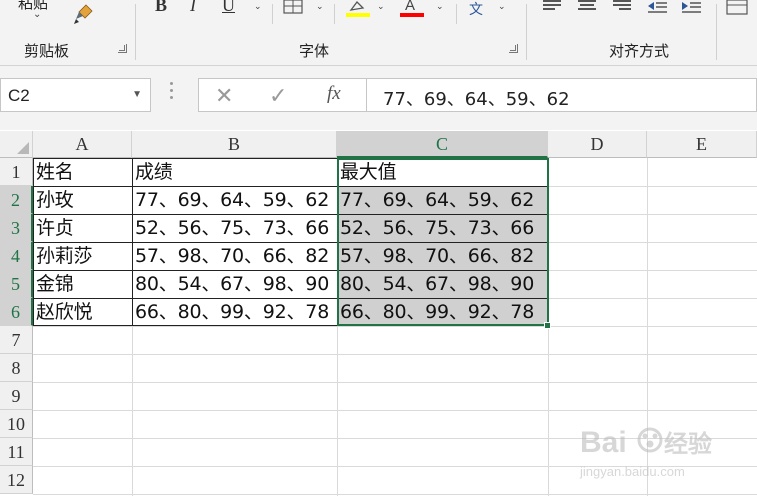 The width and height of the screenshot is (757, 496). I want to click on decrease-indent-icon, so click(657, 7).